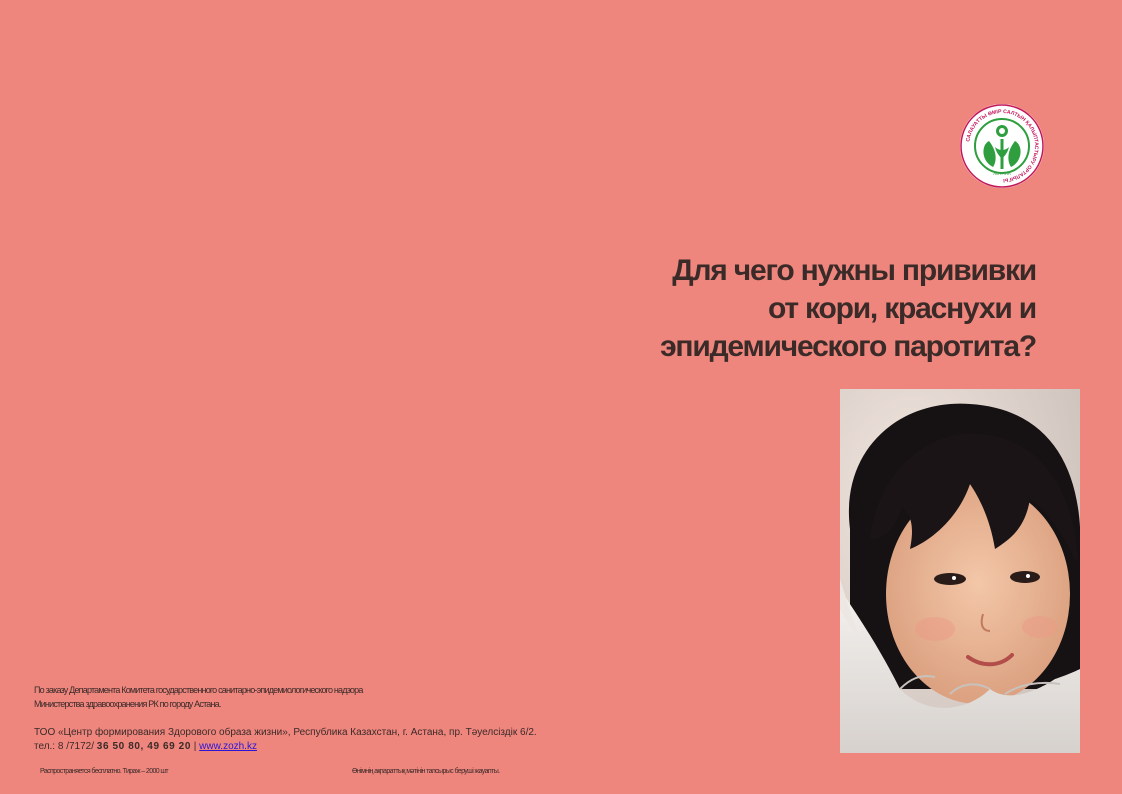 The height and width of the screenshot is (794, 1122). I want to click on logo-city: АСТАНА, so click(1002, 173).